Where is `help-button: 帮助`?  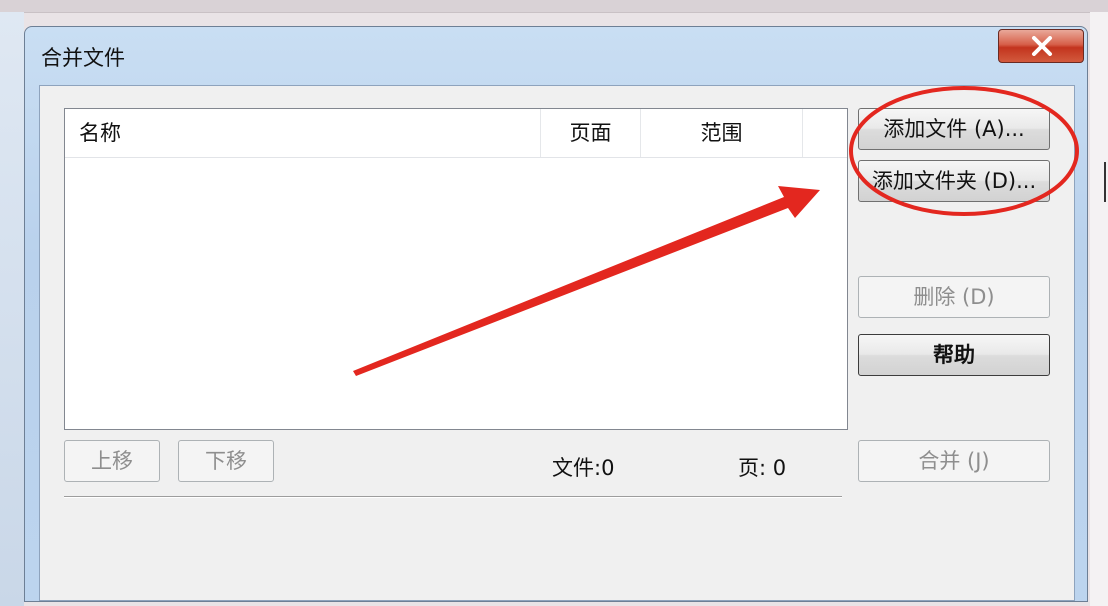
help-button: 帮助 is located at coordinates (954, 355).